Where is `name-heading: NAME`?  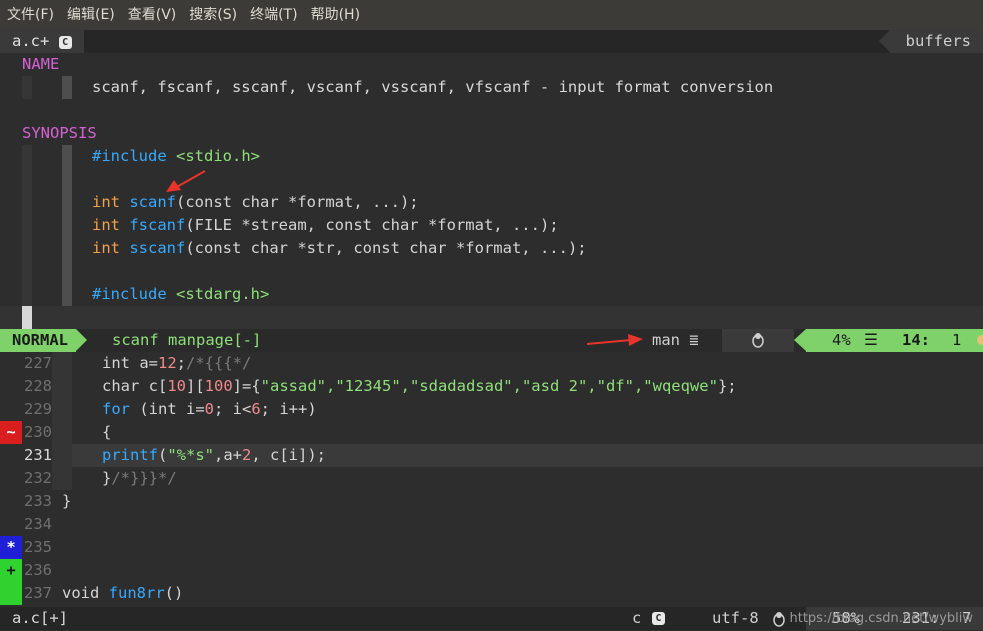
name-heading: NAME is located at coordinates (40, 64).